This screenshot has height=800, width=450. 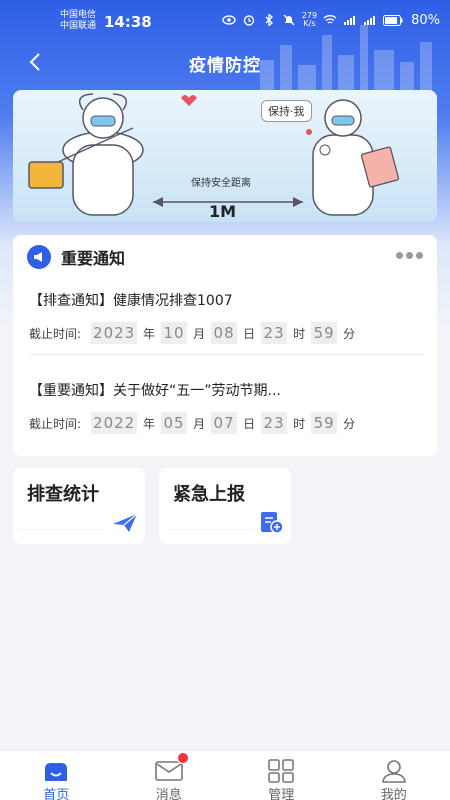 I want to click on deadline-row: 截止时间: 2022 年 05 月 07 日 23 时 59 分, so click(x=195, y=423).